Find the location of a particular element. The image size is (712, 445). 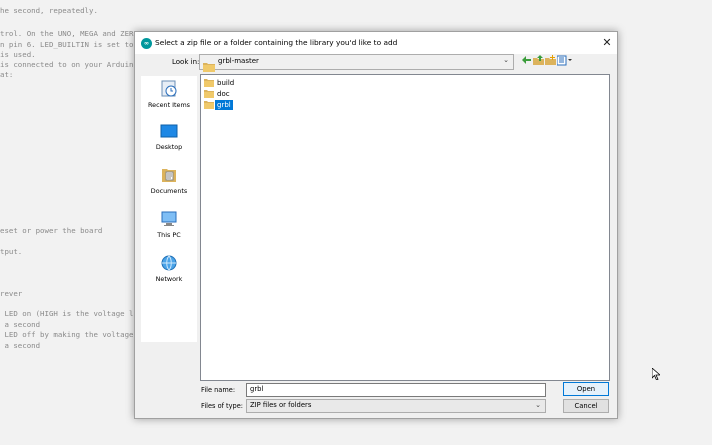

code-line: tput. is located at coordinates (11, 251).